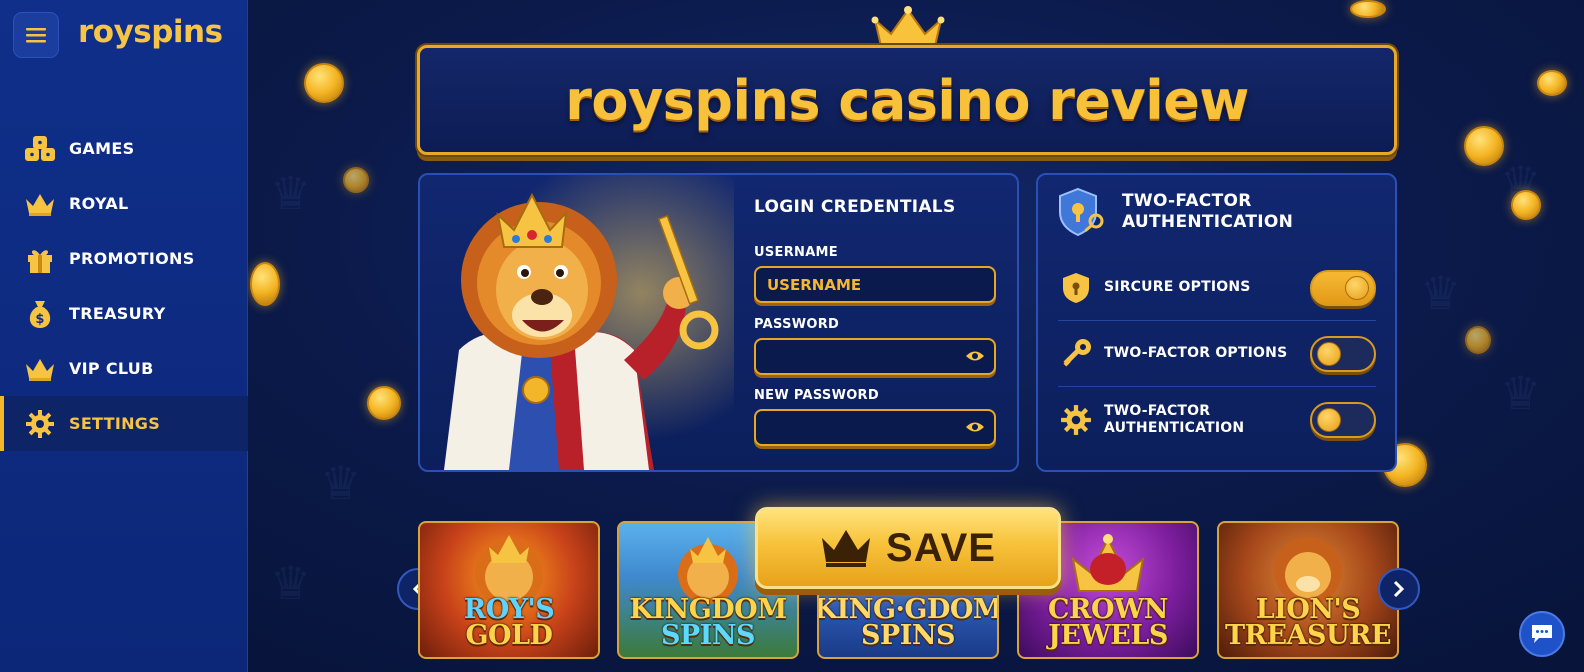 This screenshot has height=672, width=1584. I want to click on dice-icon, so click(40, 149).